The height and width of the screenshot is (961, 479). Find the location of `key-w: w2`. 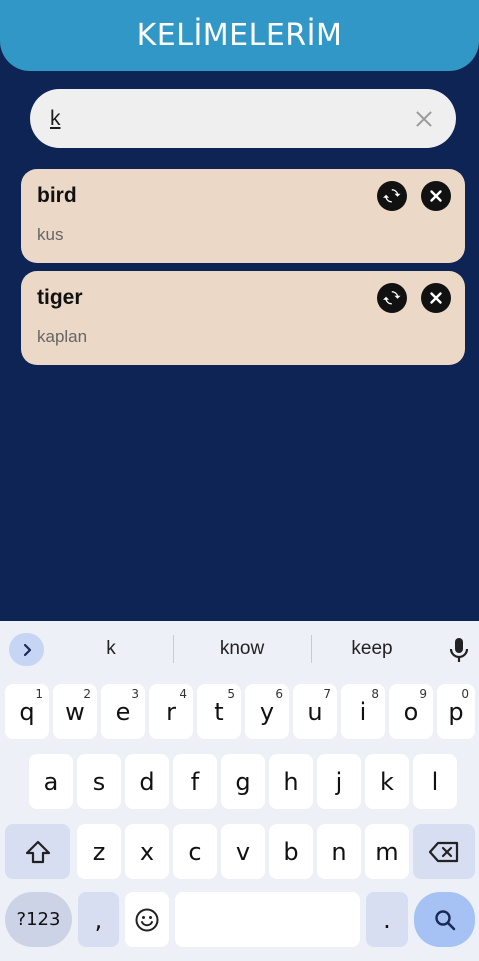

key-w: w2 is located at coordinates (75, 711).